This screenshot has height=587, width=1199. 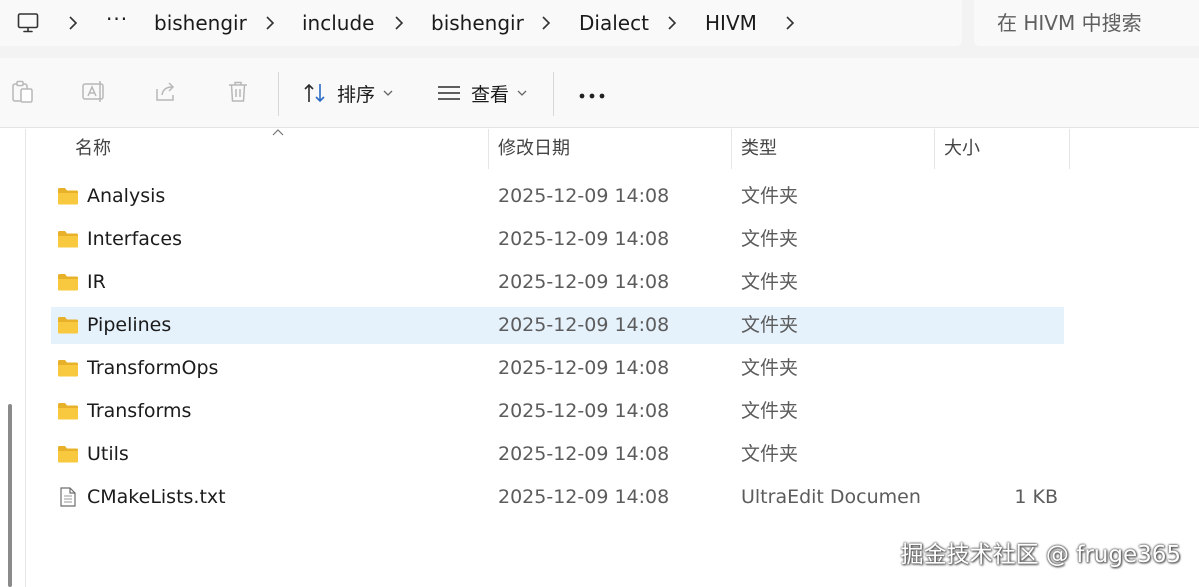 What do you see at coordinates (238, 92) in the screenshot?
I see `delete-icon` at bounding box center [238, 92].